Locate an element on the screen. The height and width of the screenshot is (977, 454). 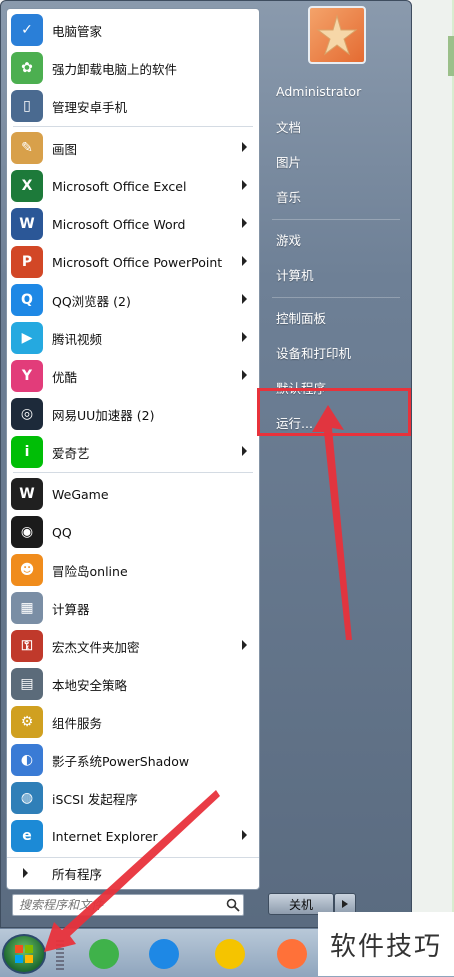
program-item: ✓ 电脑管家 is located at coordinates (133, 30).